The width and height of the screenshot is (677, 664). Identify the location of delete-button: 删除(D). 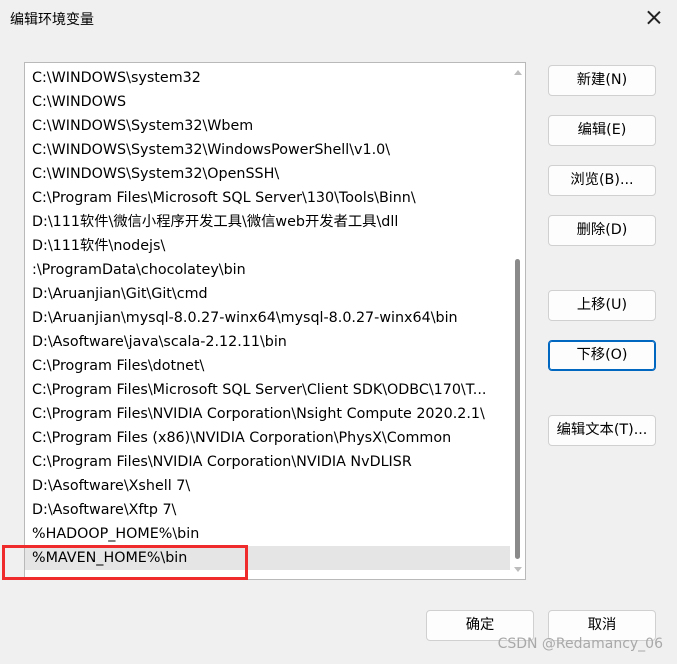
(602, 230).